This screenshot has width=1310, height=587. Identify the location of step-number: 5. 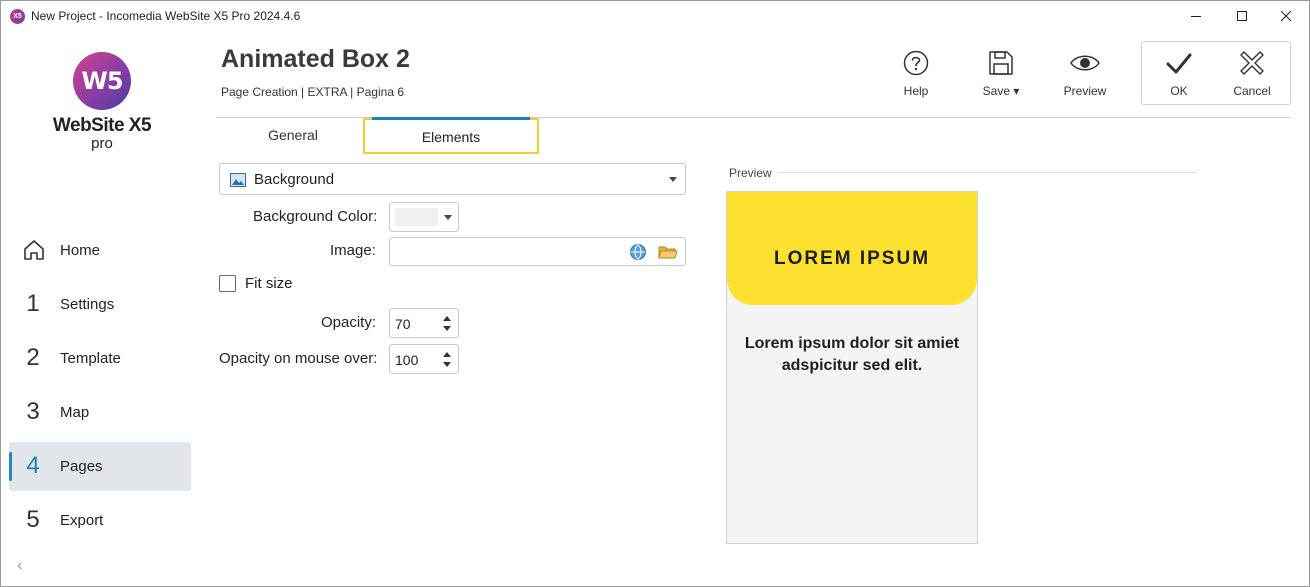
(33, 519).